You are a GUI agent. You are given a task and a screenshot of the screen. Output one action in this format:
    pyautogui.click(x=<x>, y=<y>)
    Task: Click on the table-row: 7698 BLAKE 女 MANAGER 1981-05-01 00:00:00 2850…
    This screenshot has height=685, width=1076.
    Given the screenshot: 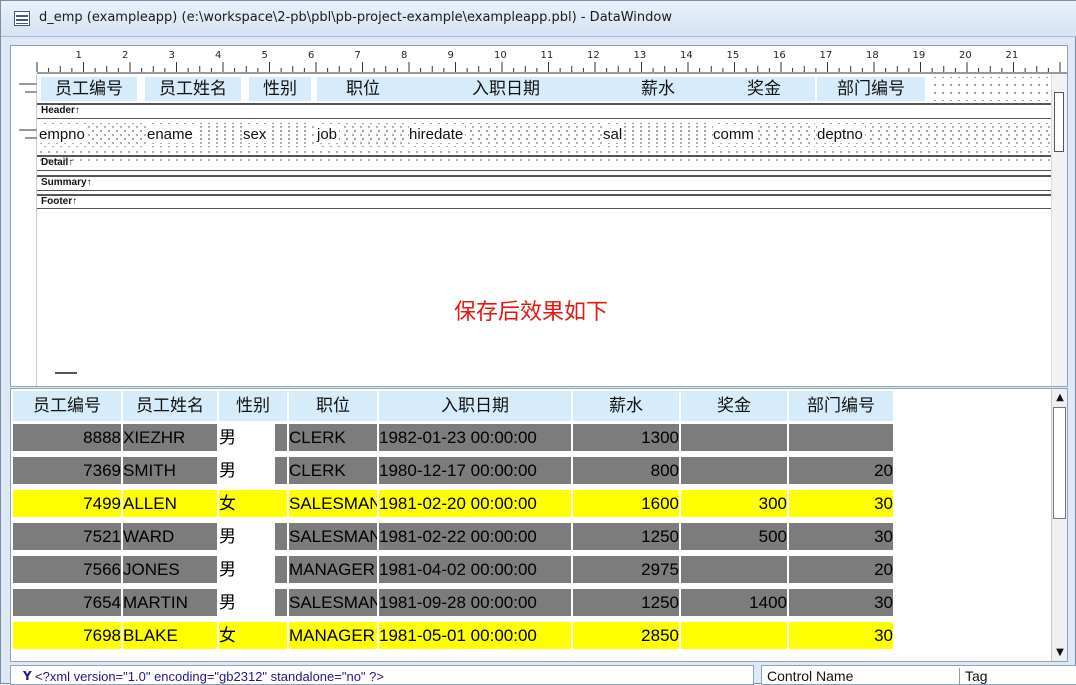 What is the action you would take?
    pyautogui.click(x=454, y=637)
    